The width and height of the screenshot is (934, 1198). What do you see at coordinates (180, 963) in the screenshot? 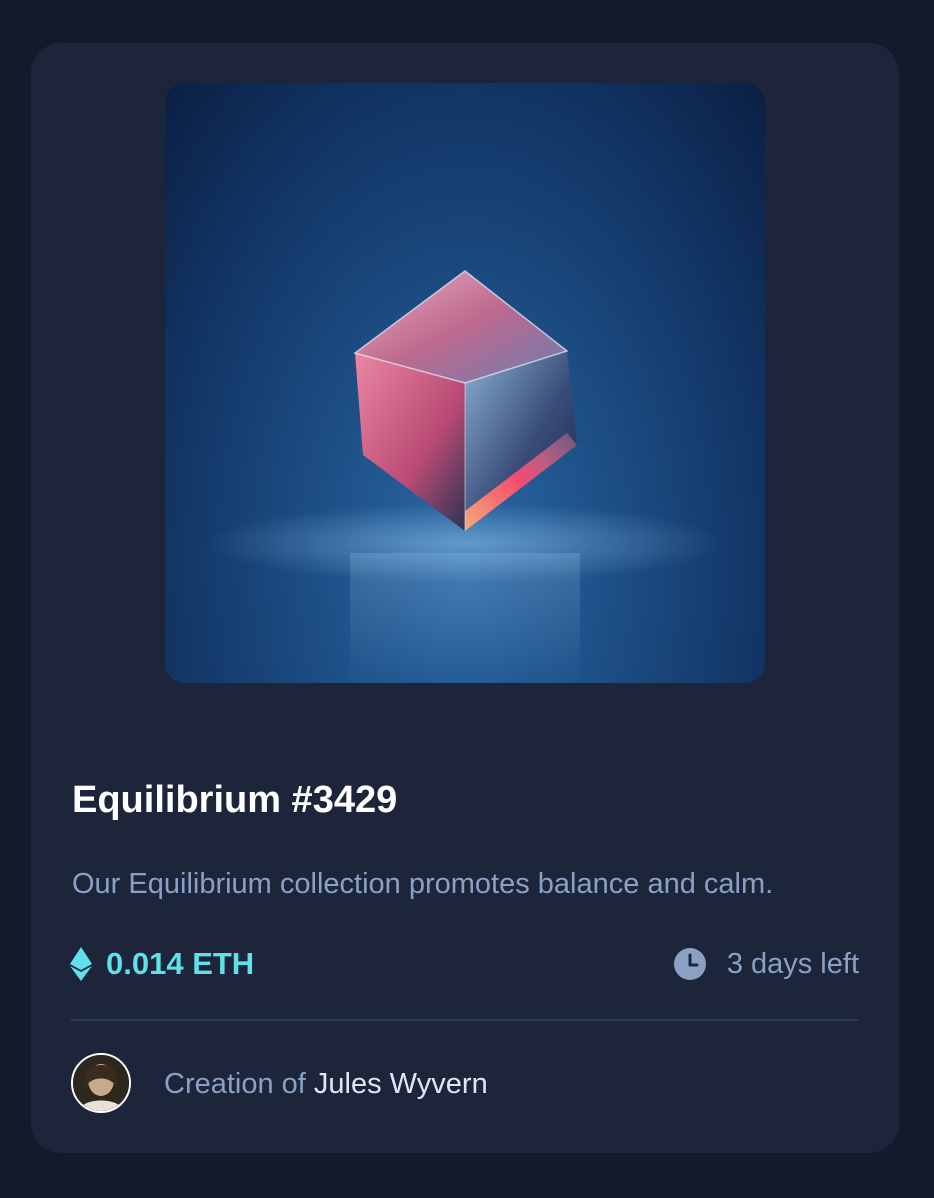
I see `price-value: 0.014 ETH` at bounding box center [180, 963].